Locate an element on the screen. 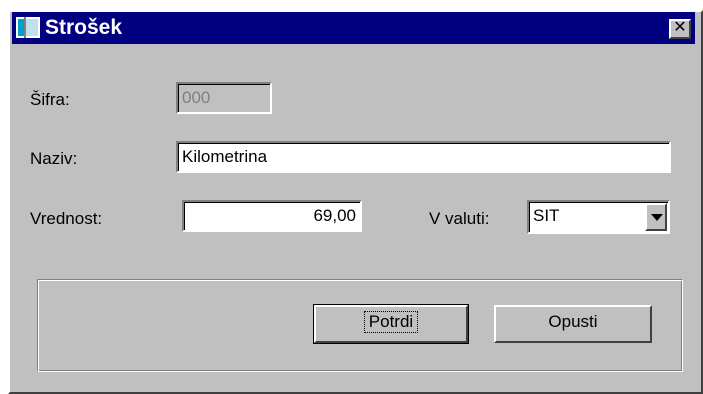 This screenshot has width=703, height=394. confirm-button: Potrdi is located at coordinates (391, 324).